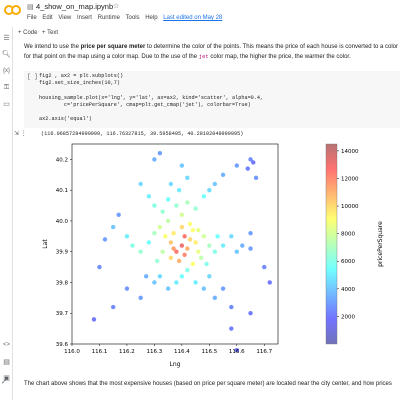 This screenshot has height=400, width=400. Describe the element at coordinates (45, 244) in the screenshot. I see `y-axis-label: Lat` at that location.